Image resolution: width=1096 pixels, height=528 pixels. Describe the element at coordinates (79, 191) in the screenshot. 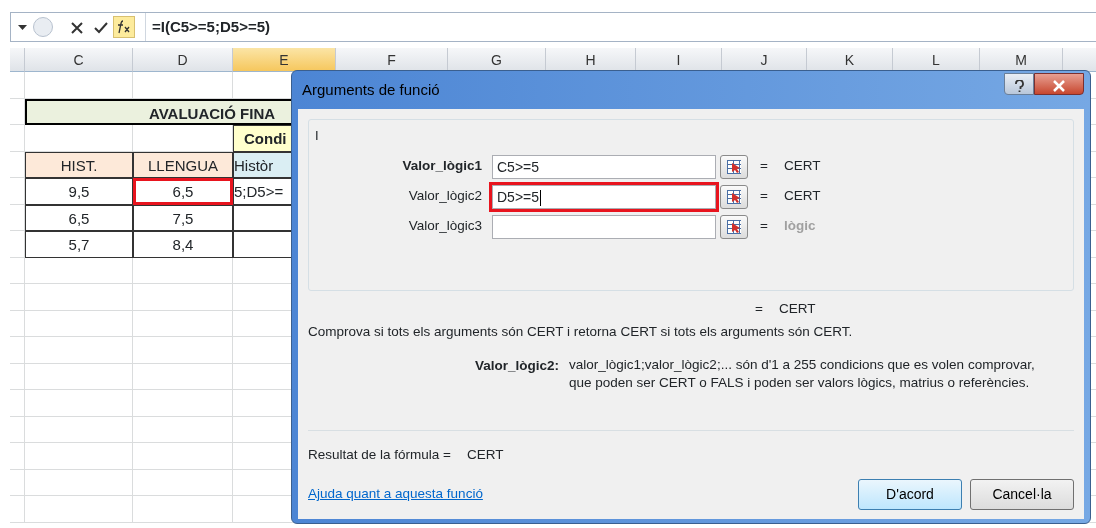

I see `table-cell: 9,5` at that location.